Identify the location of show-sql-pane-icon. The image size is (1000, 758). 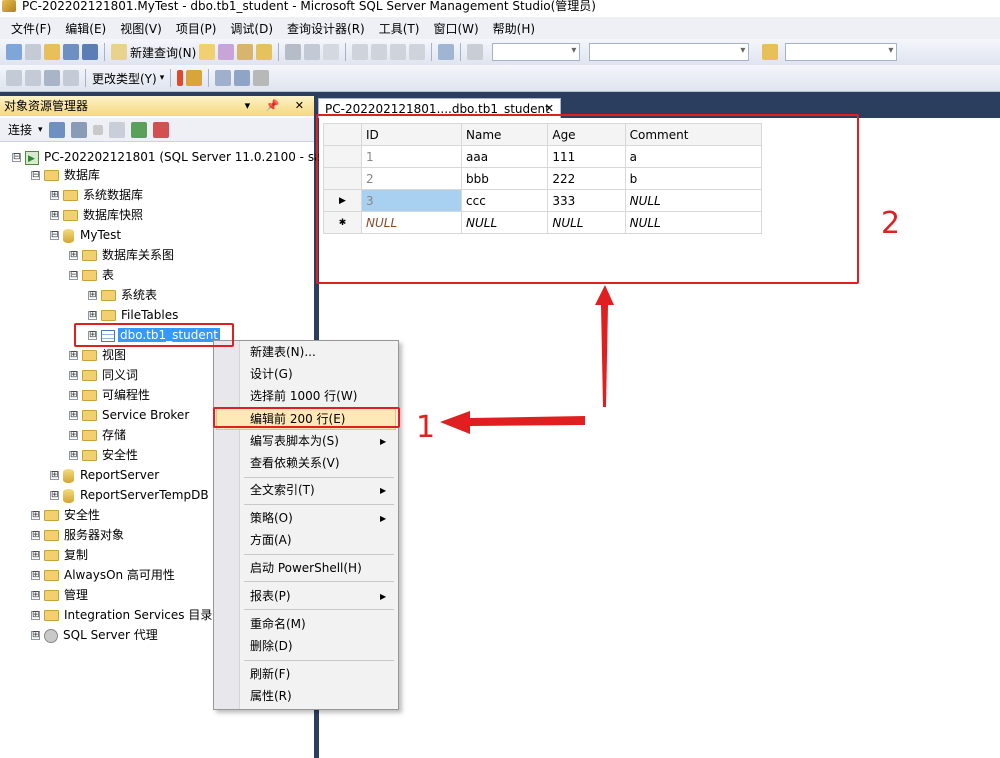
(52, 78).